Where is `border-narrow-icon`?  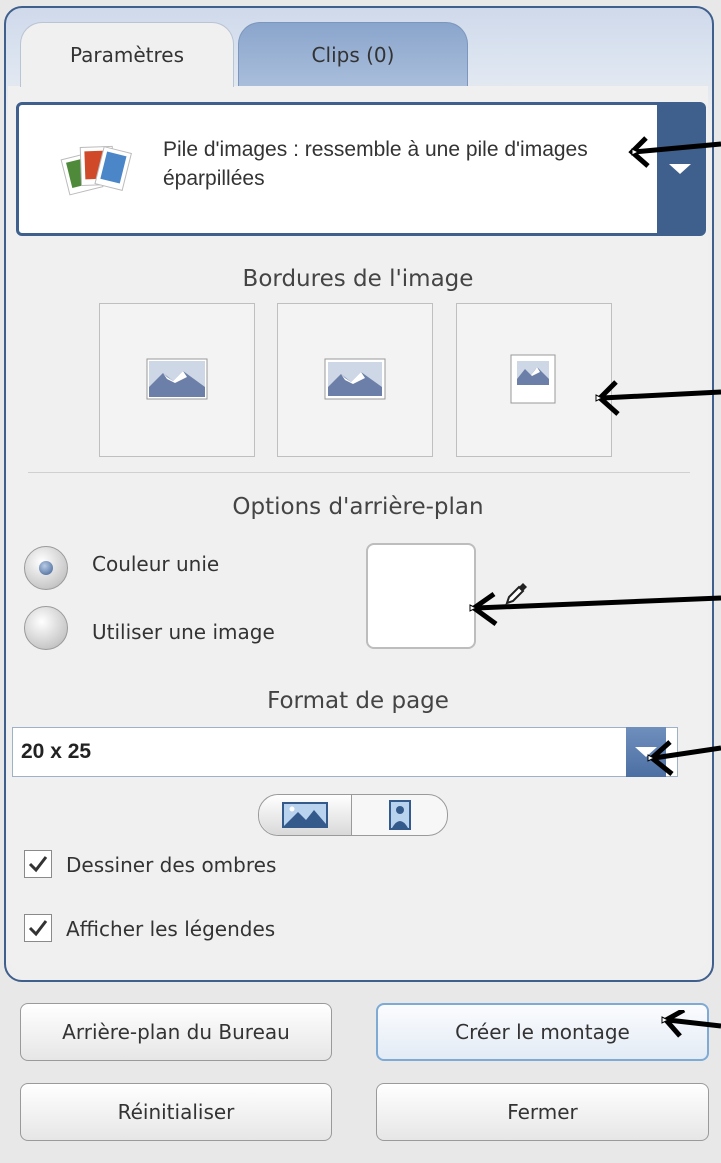 border-narrow-icon is located at coordinates (533, 379).